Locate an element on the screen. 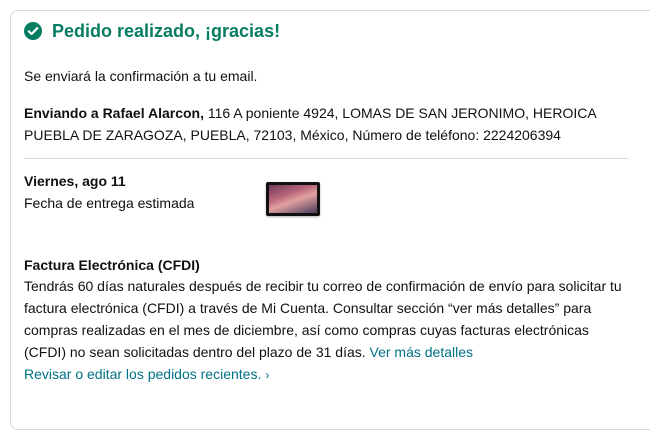 This screenshot has height=430, width=650. factura-title: Factura Electrónica (CFDI) is located at coordinates (112, 265).